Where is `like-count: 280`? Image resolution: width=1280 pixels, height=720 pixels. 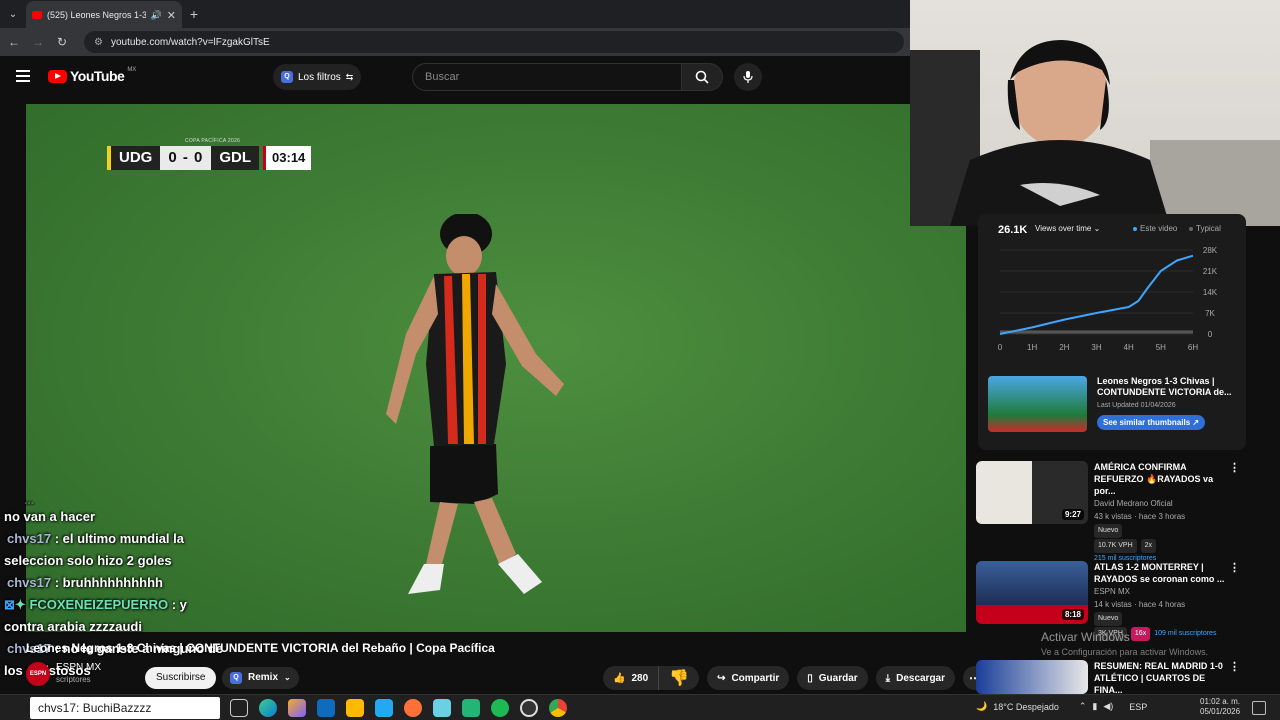 like-count: 280 is located at coordinates (640, 678).